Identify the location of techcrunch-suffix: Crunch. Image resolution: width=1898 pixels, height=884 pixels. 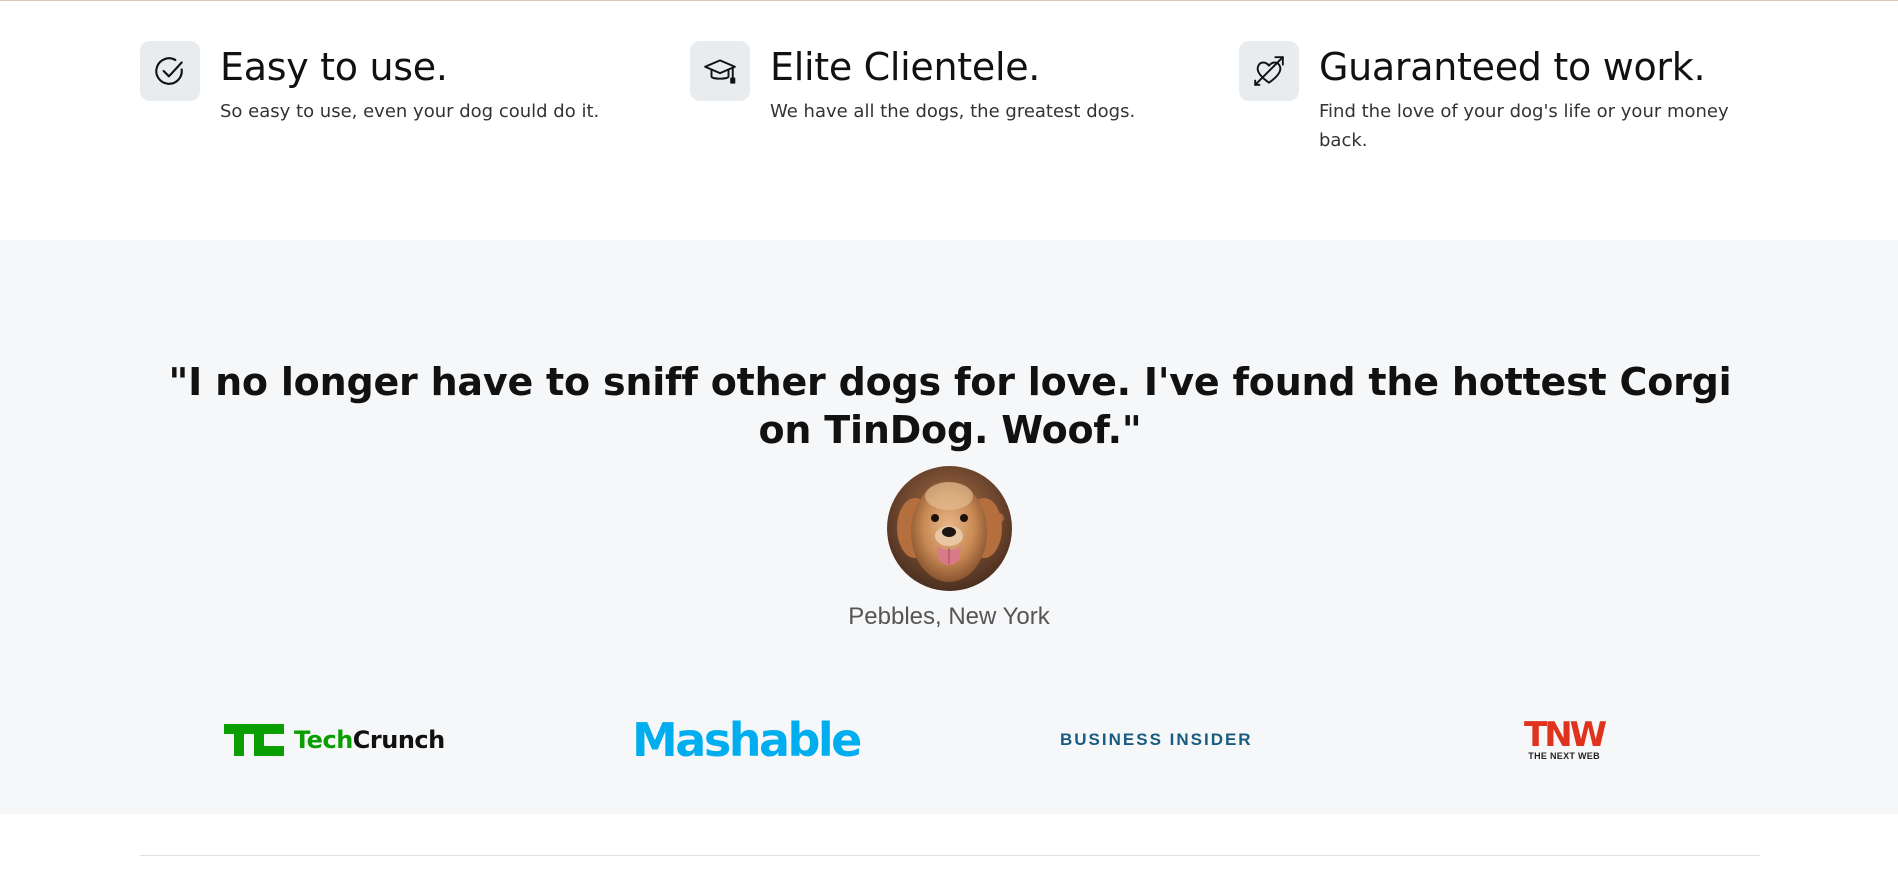
(398, 740).